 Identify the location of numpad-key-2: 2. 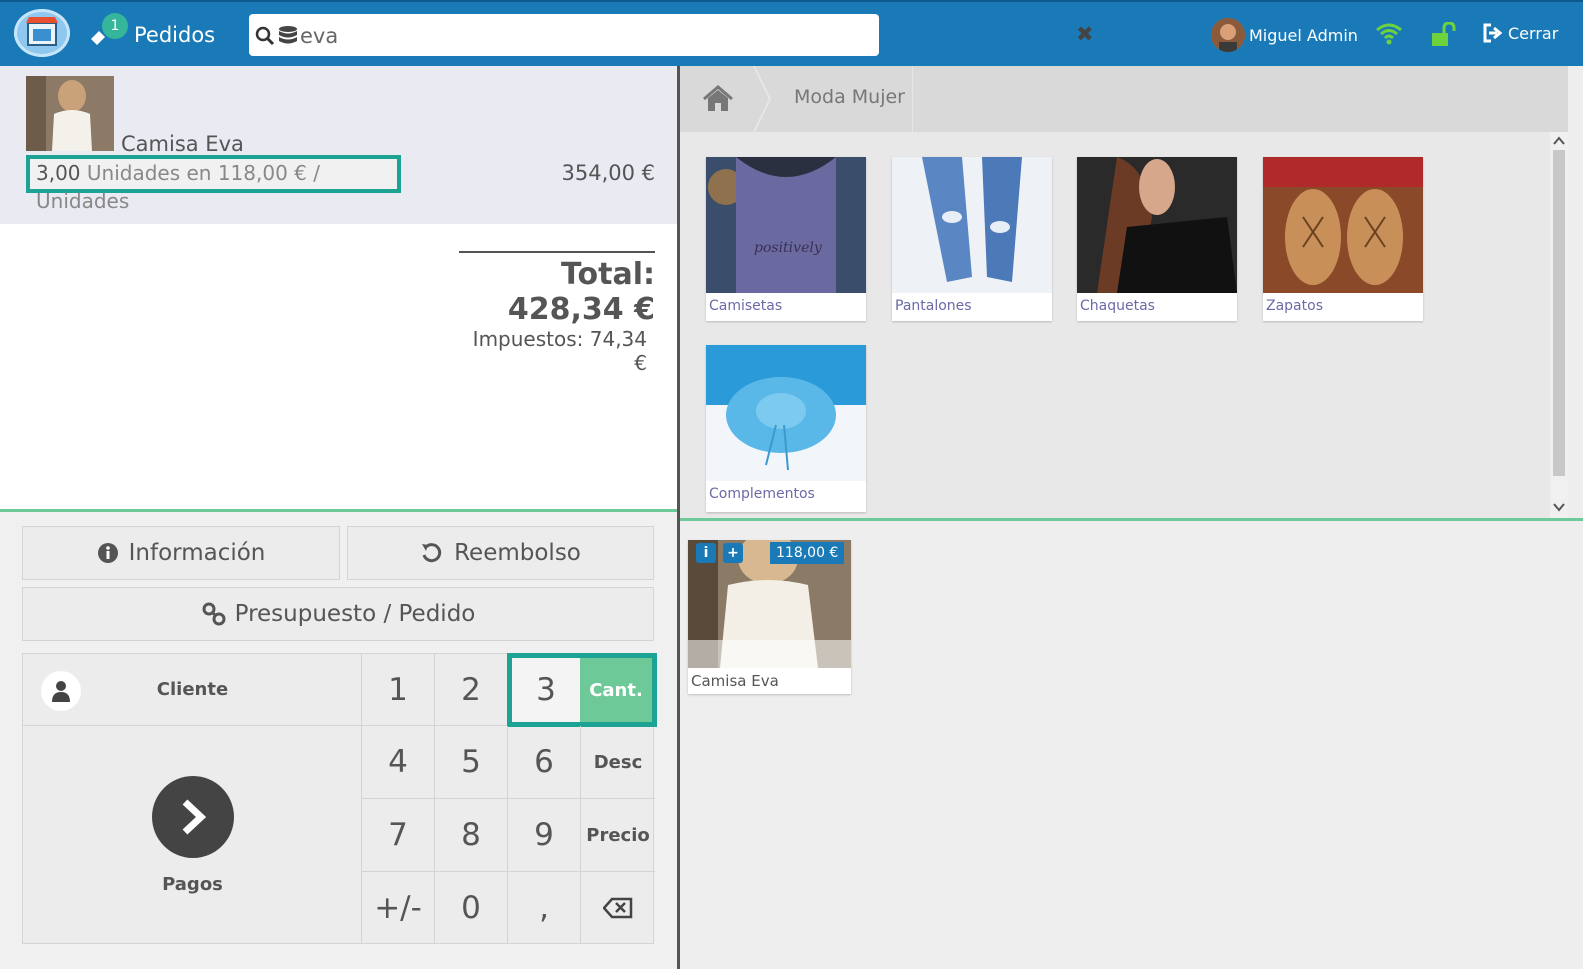
(471, 690).